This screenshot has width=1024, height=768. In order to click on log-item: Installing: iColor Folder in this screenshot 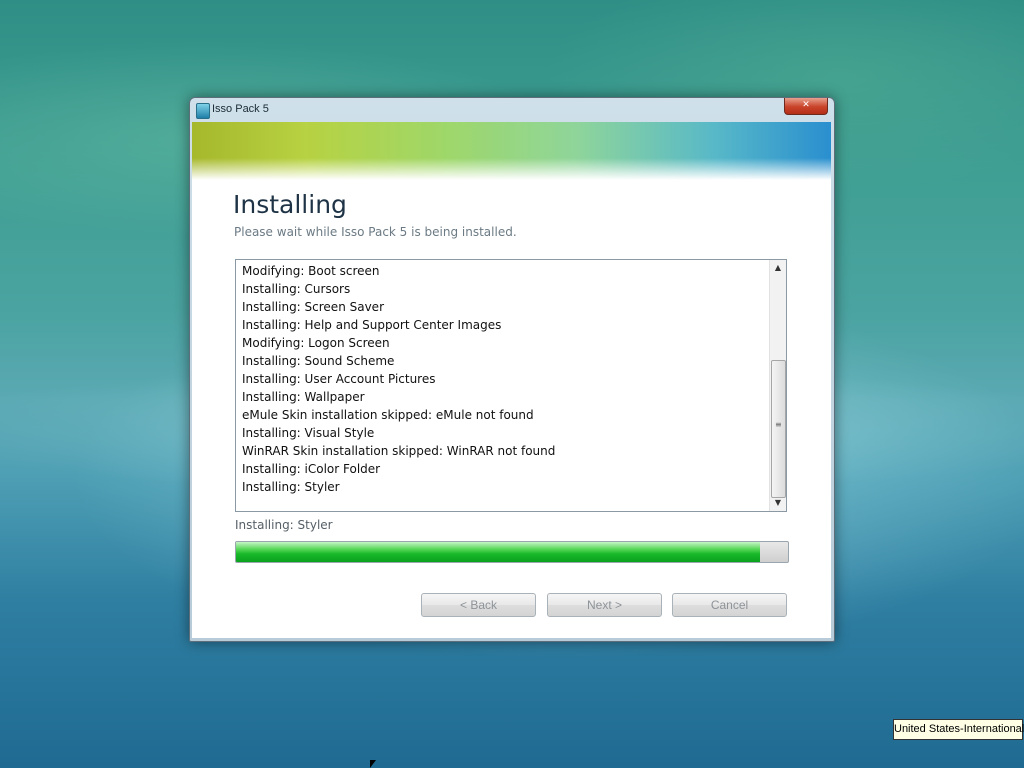, I will do `click(311, 469)`.